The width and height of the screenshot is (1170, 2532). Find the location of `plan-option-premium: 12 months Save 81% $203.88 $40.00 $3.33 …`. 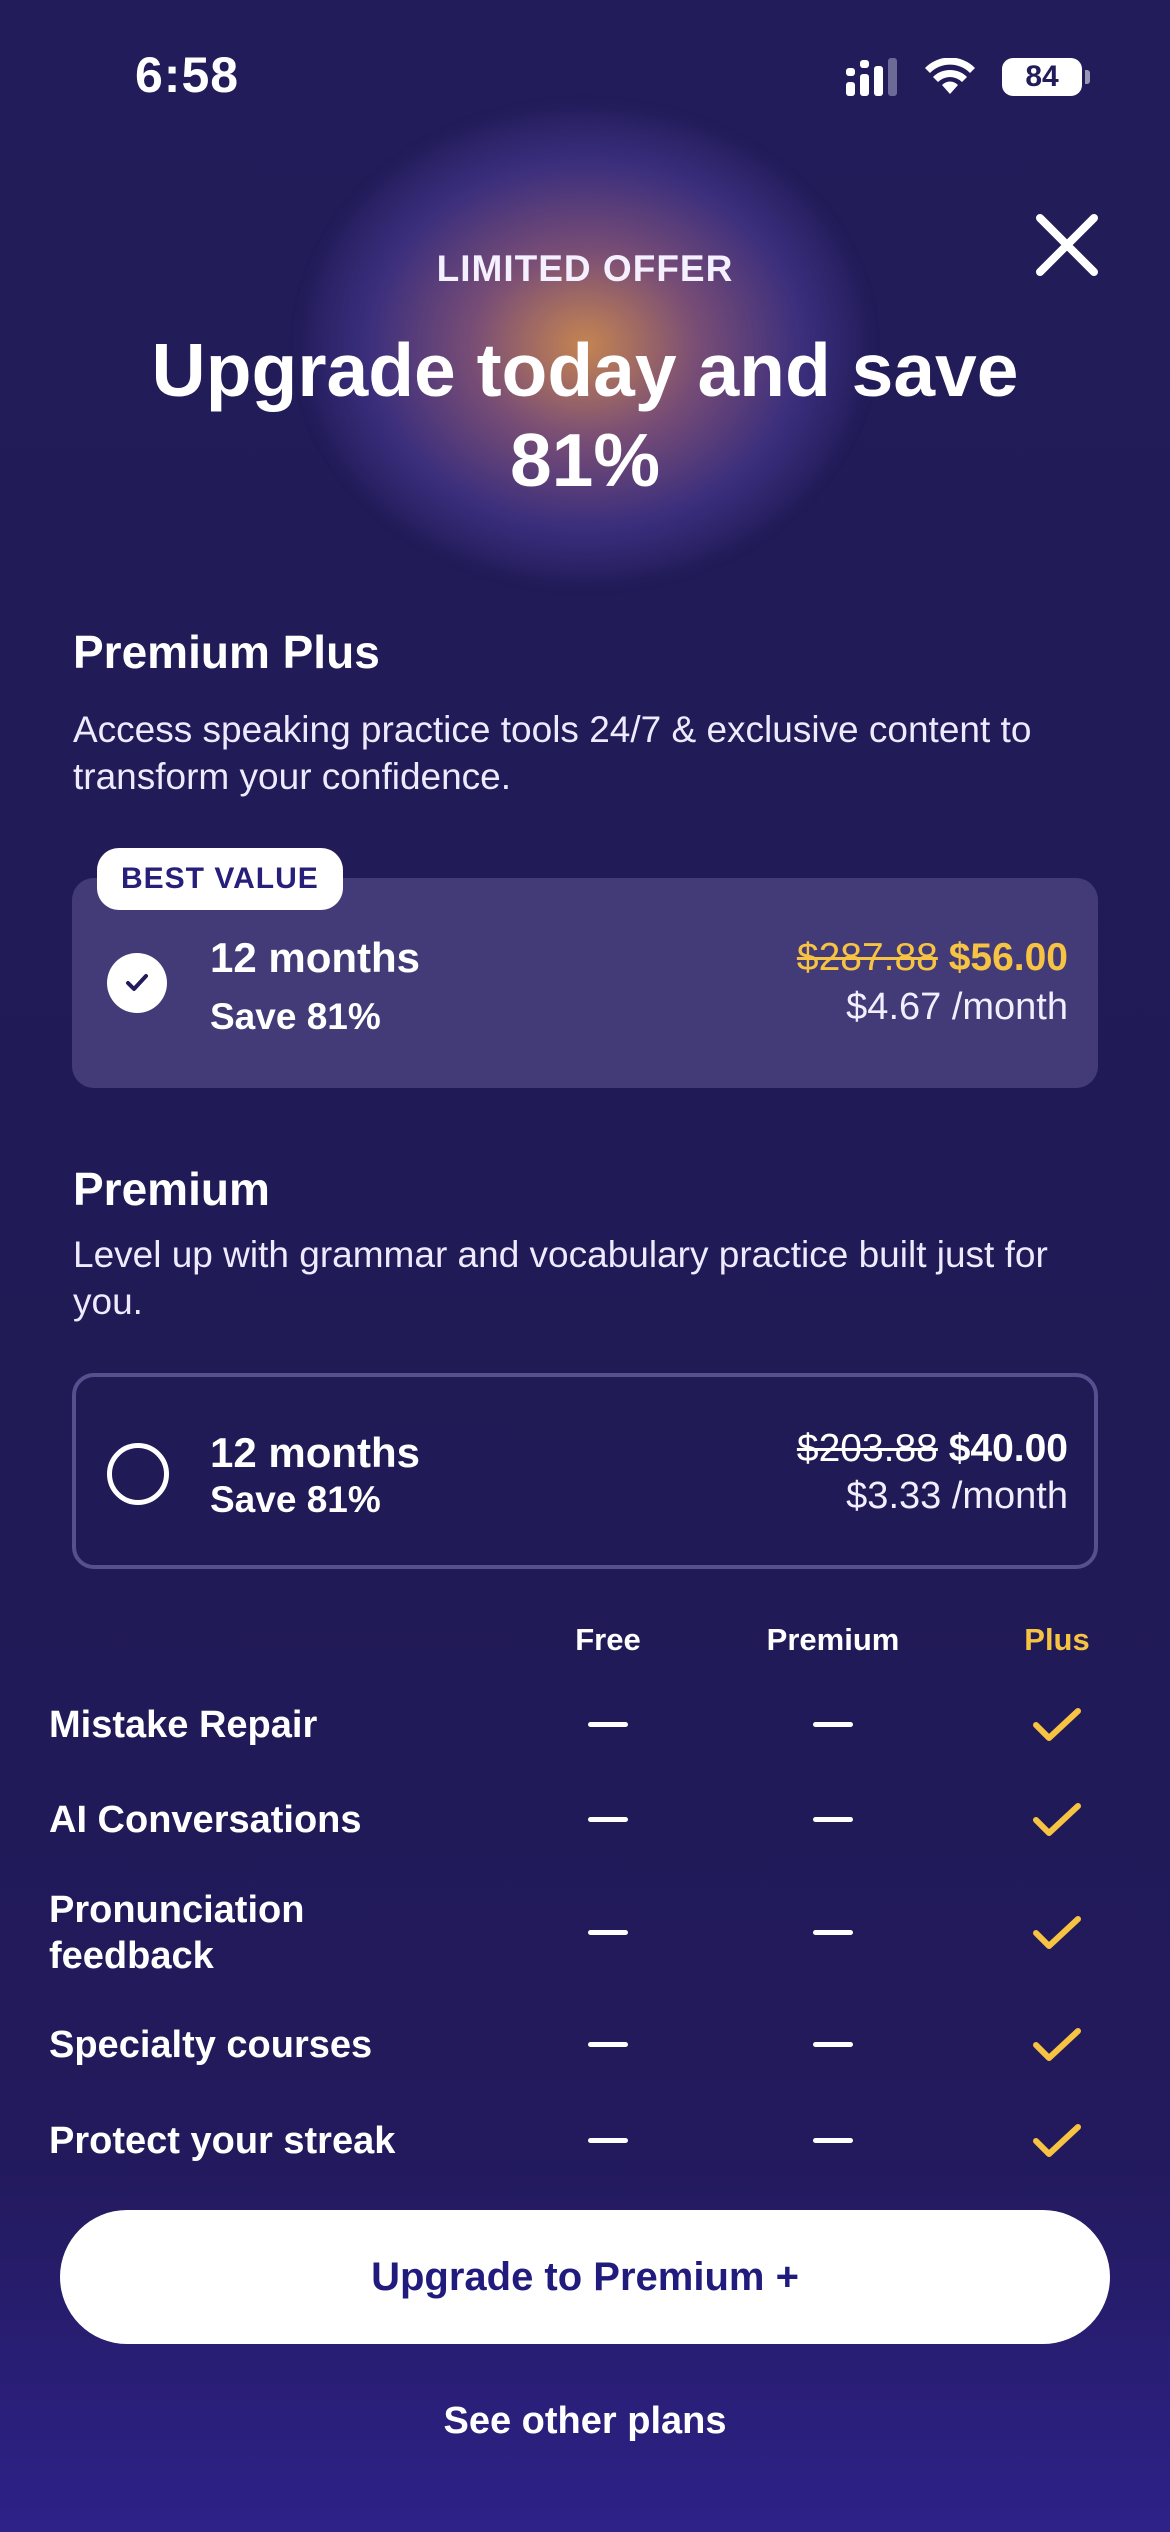

plan-option-premium: 12 months Save 81% $203.88 $40.00 $3.33 … is located at coordinates (585, 1471).